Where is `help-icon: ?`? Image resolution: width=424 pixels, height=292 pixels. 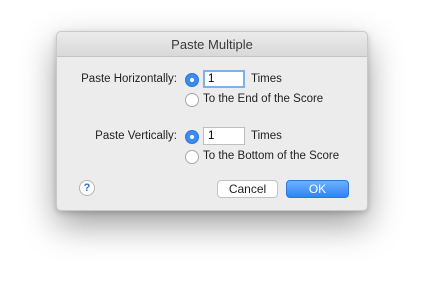
help-icon: ? is located at coordinates (87, 188).